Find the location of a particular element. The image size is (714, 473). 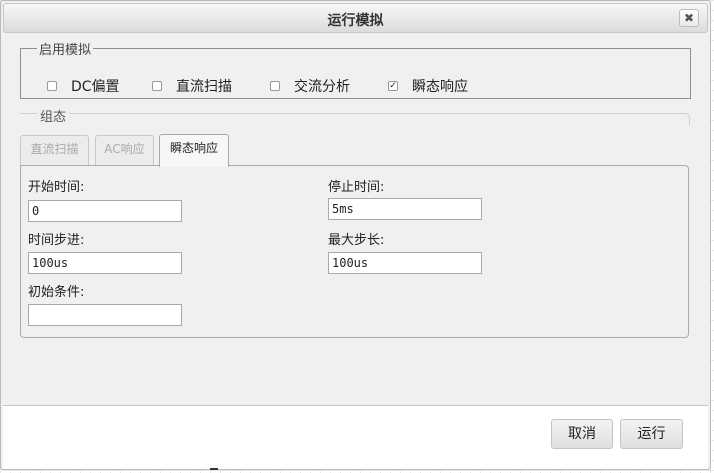

close-button: ✖ is located at coordinates (689, 18).